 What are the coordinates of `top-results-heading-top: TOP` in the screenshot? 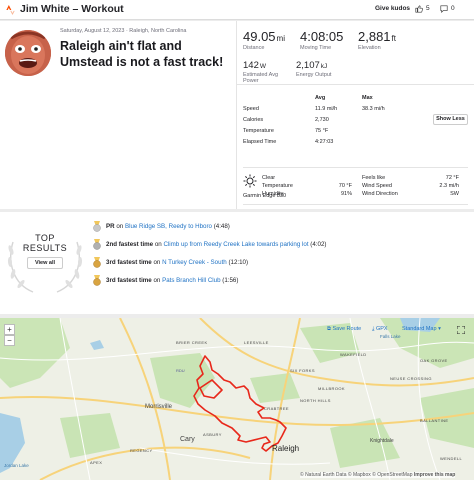 It's located at (45, 238).